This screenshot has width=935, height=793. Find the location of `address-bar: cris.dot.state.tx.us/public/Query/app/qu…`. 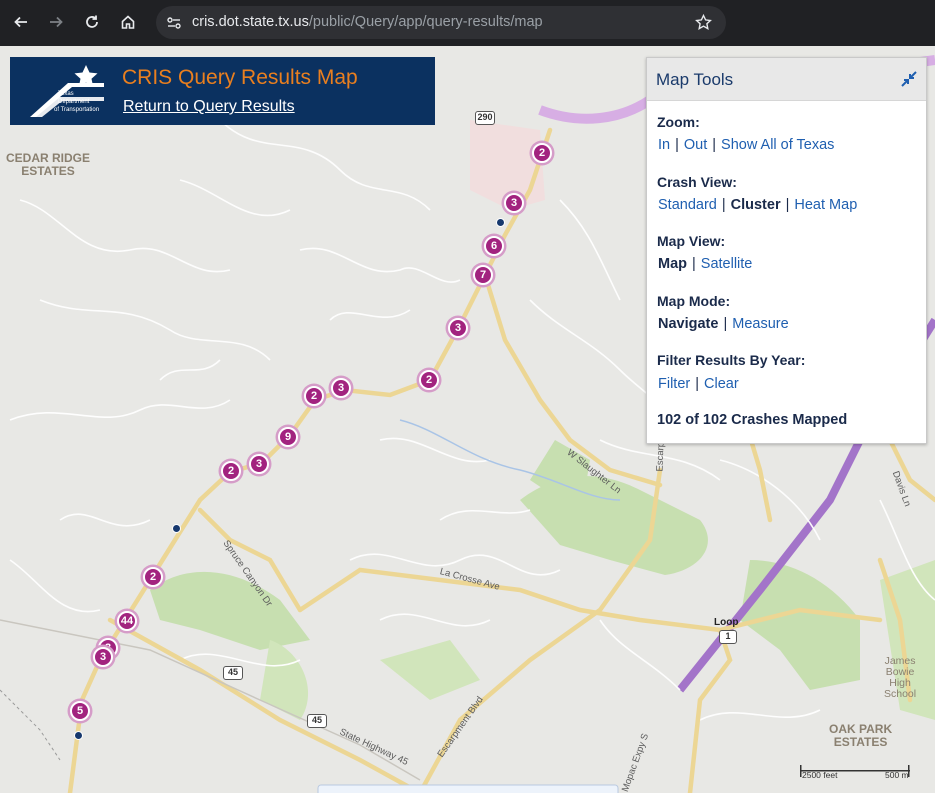

address-bar: cris.dot.state.tx.us/public/Query/app/qu… is located at coordinates (441, 22).